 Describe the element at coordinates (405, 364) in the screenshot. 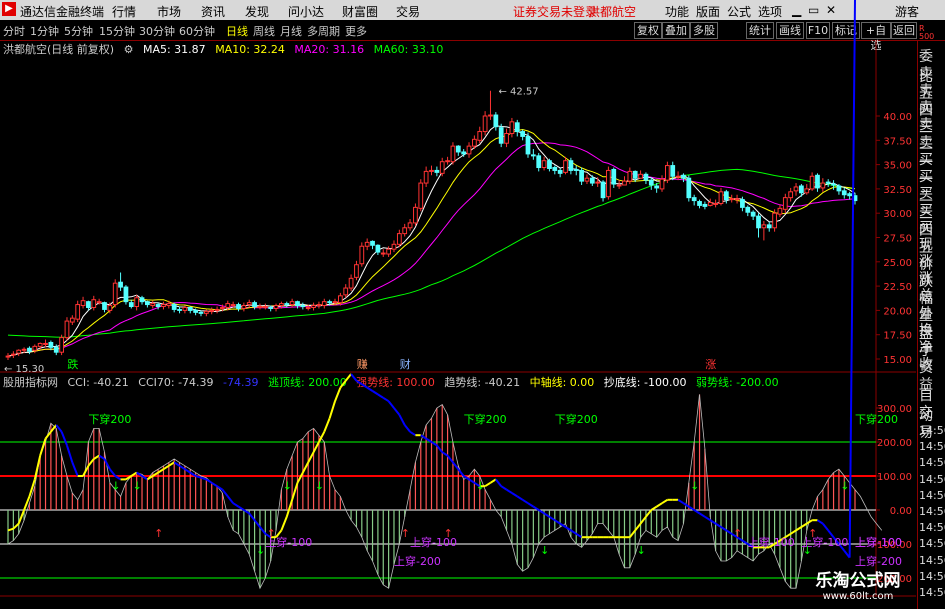

I see `event-marker-2: 财` at that location.